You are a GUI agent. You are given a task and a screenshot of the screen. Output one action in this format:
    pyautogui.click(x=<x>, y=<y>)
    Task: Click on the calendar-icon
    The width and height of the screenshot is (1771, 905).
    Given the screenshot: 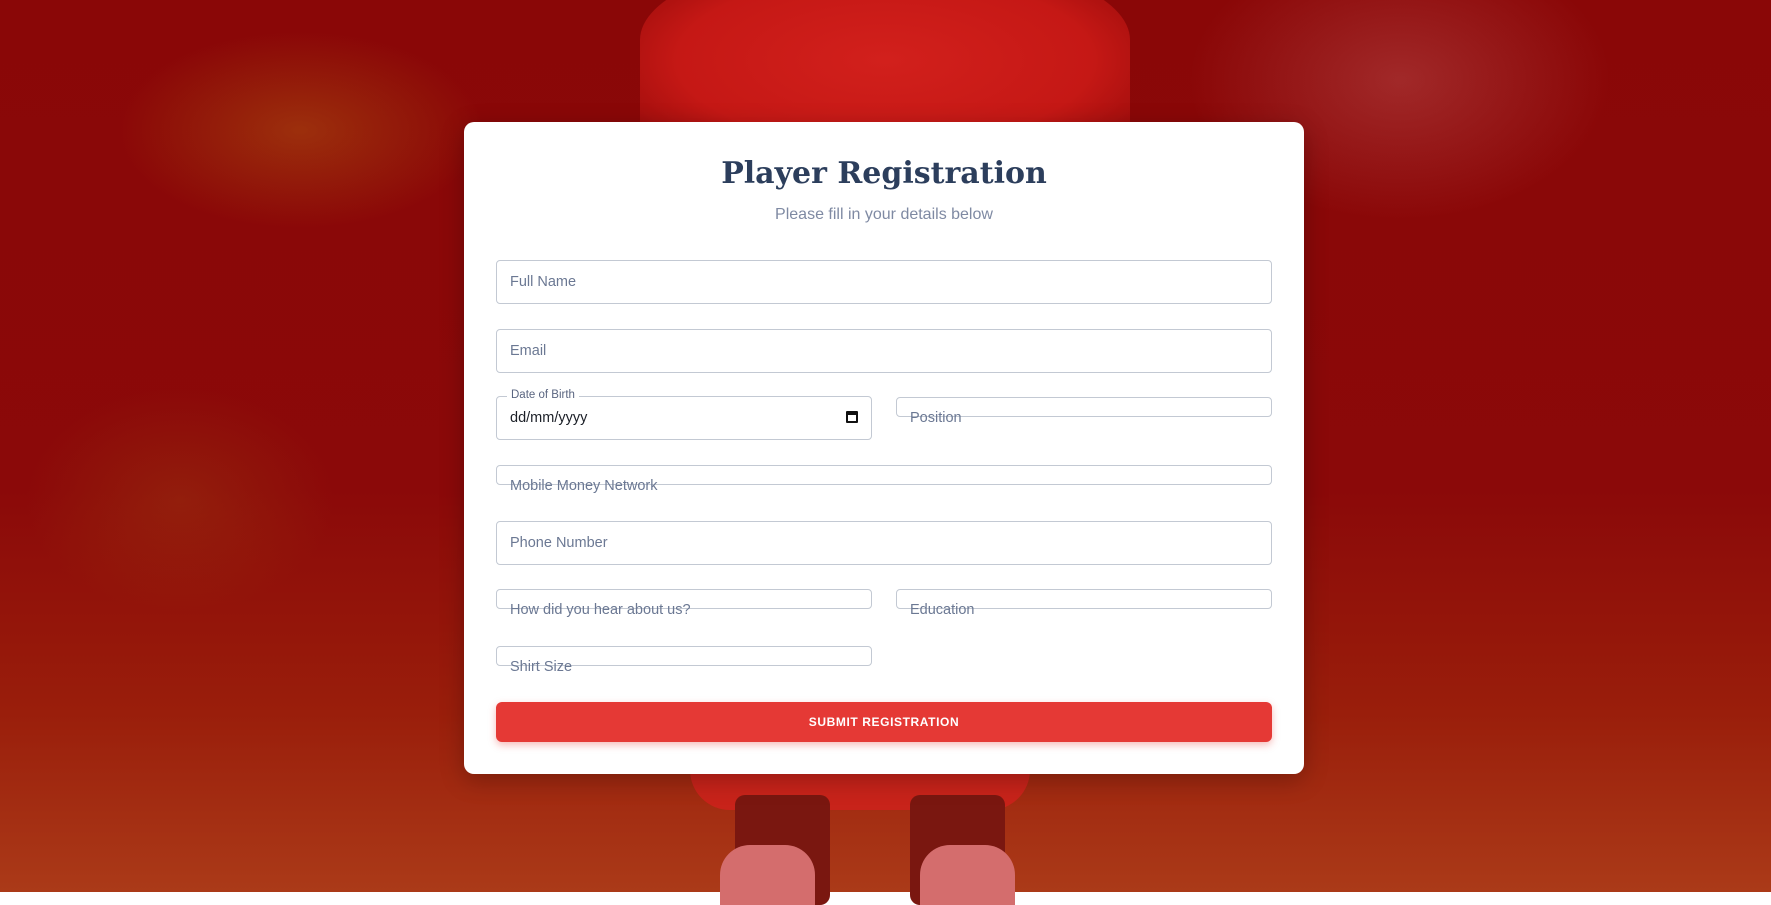 What is the action you would take?
    pyautogui.click(x=852, y=417)
    